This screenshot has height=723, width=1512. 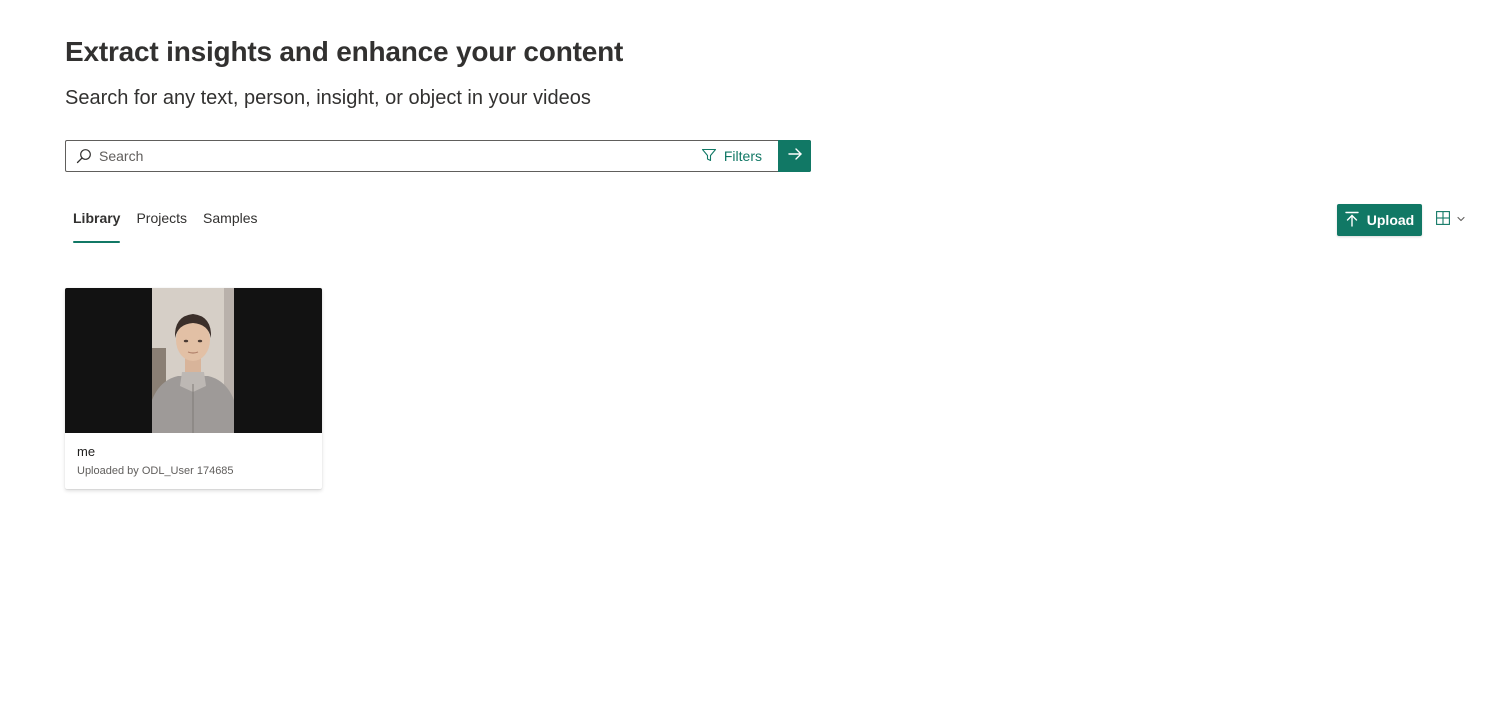 I want to click on tab-library: Library, so click(x=97, y=226).